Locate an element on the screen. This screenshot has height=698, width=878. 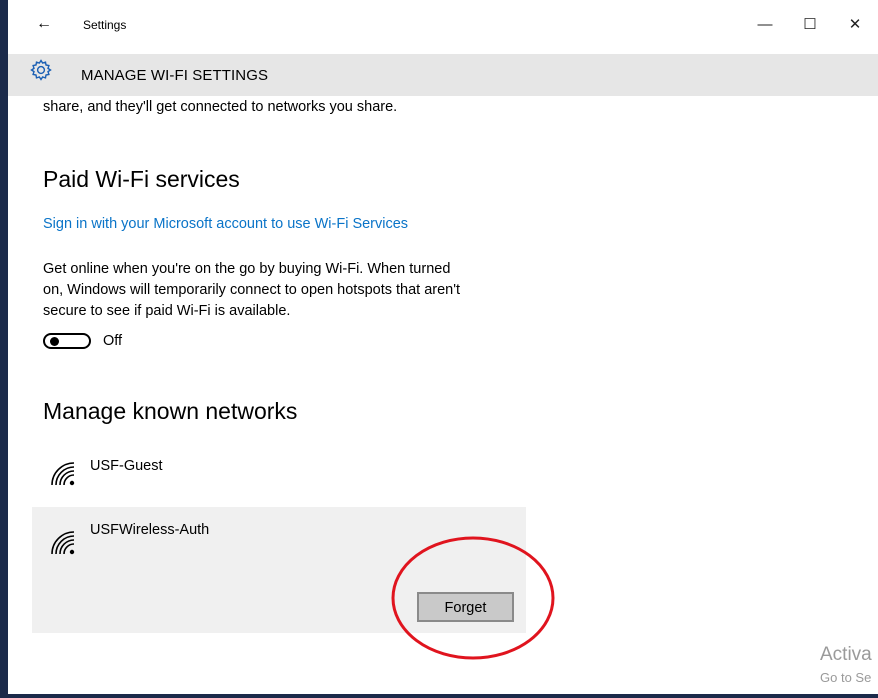
network-name: USFWireless-Auth is located at coordinates (150, 530).